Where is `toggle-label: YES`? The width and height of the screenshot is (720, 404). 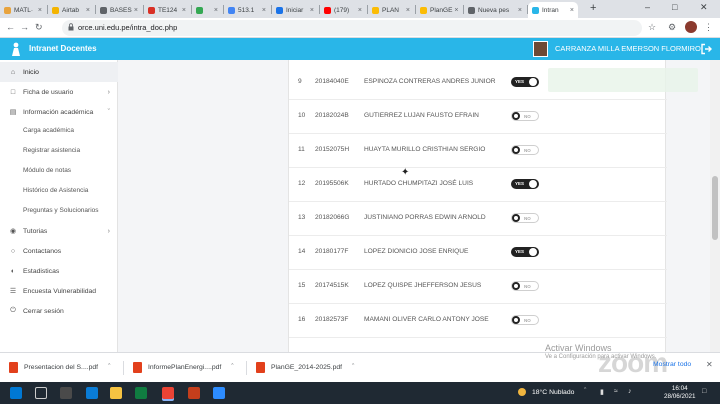
toggle-label: YES is located at coordinates (520, 251).